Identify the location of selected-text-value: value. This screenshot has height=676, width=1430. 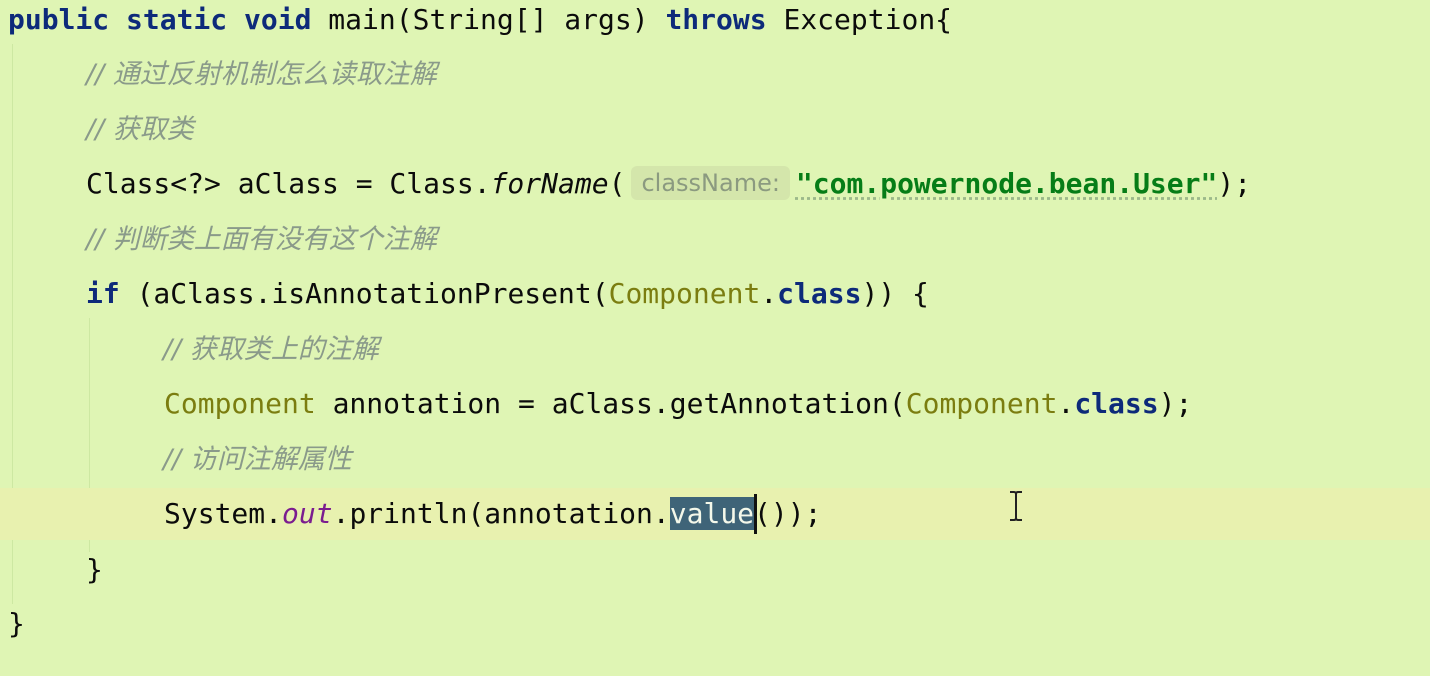
(712, 513).